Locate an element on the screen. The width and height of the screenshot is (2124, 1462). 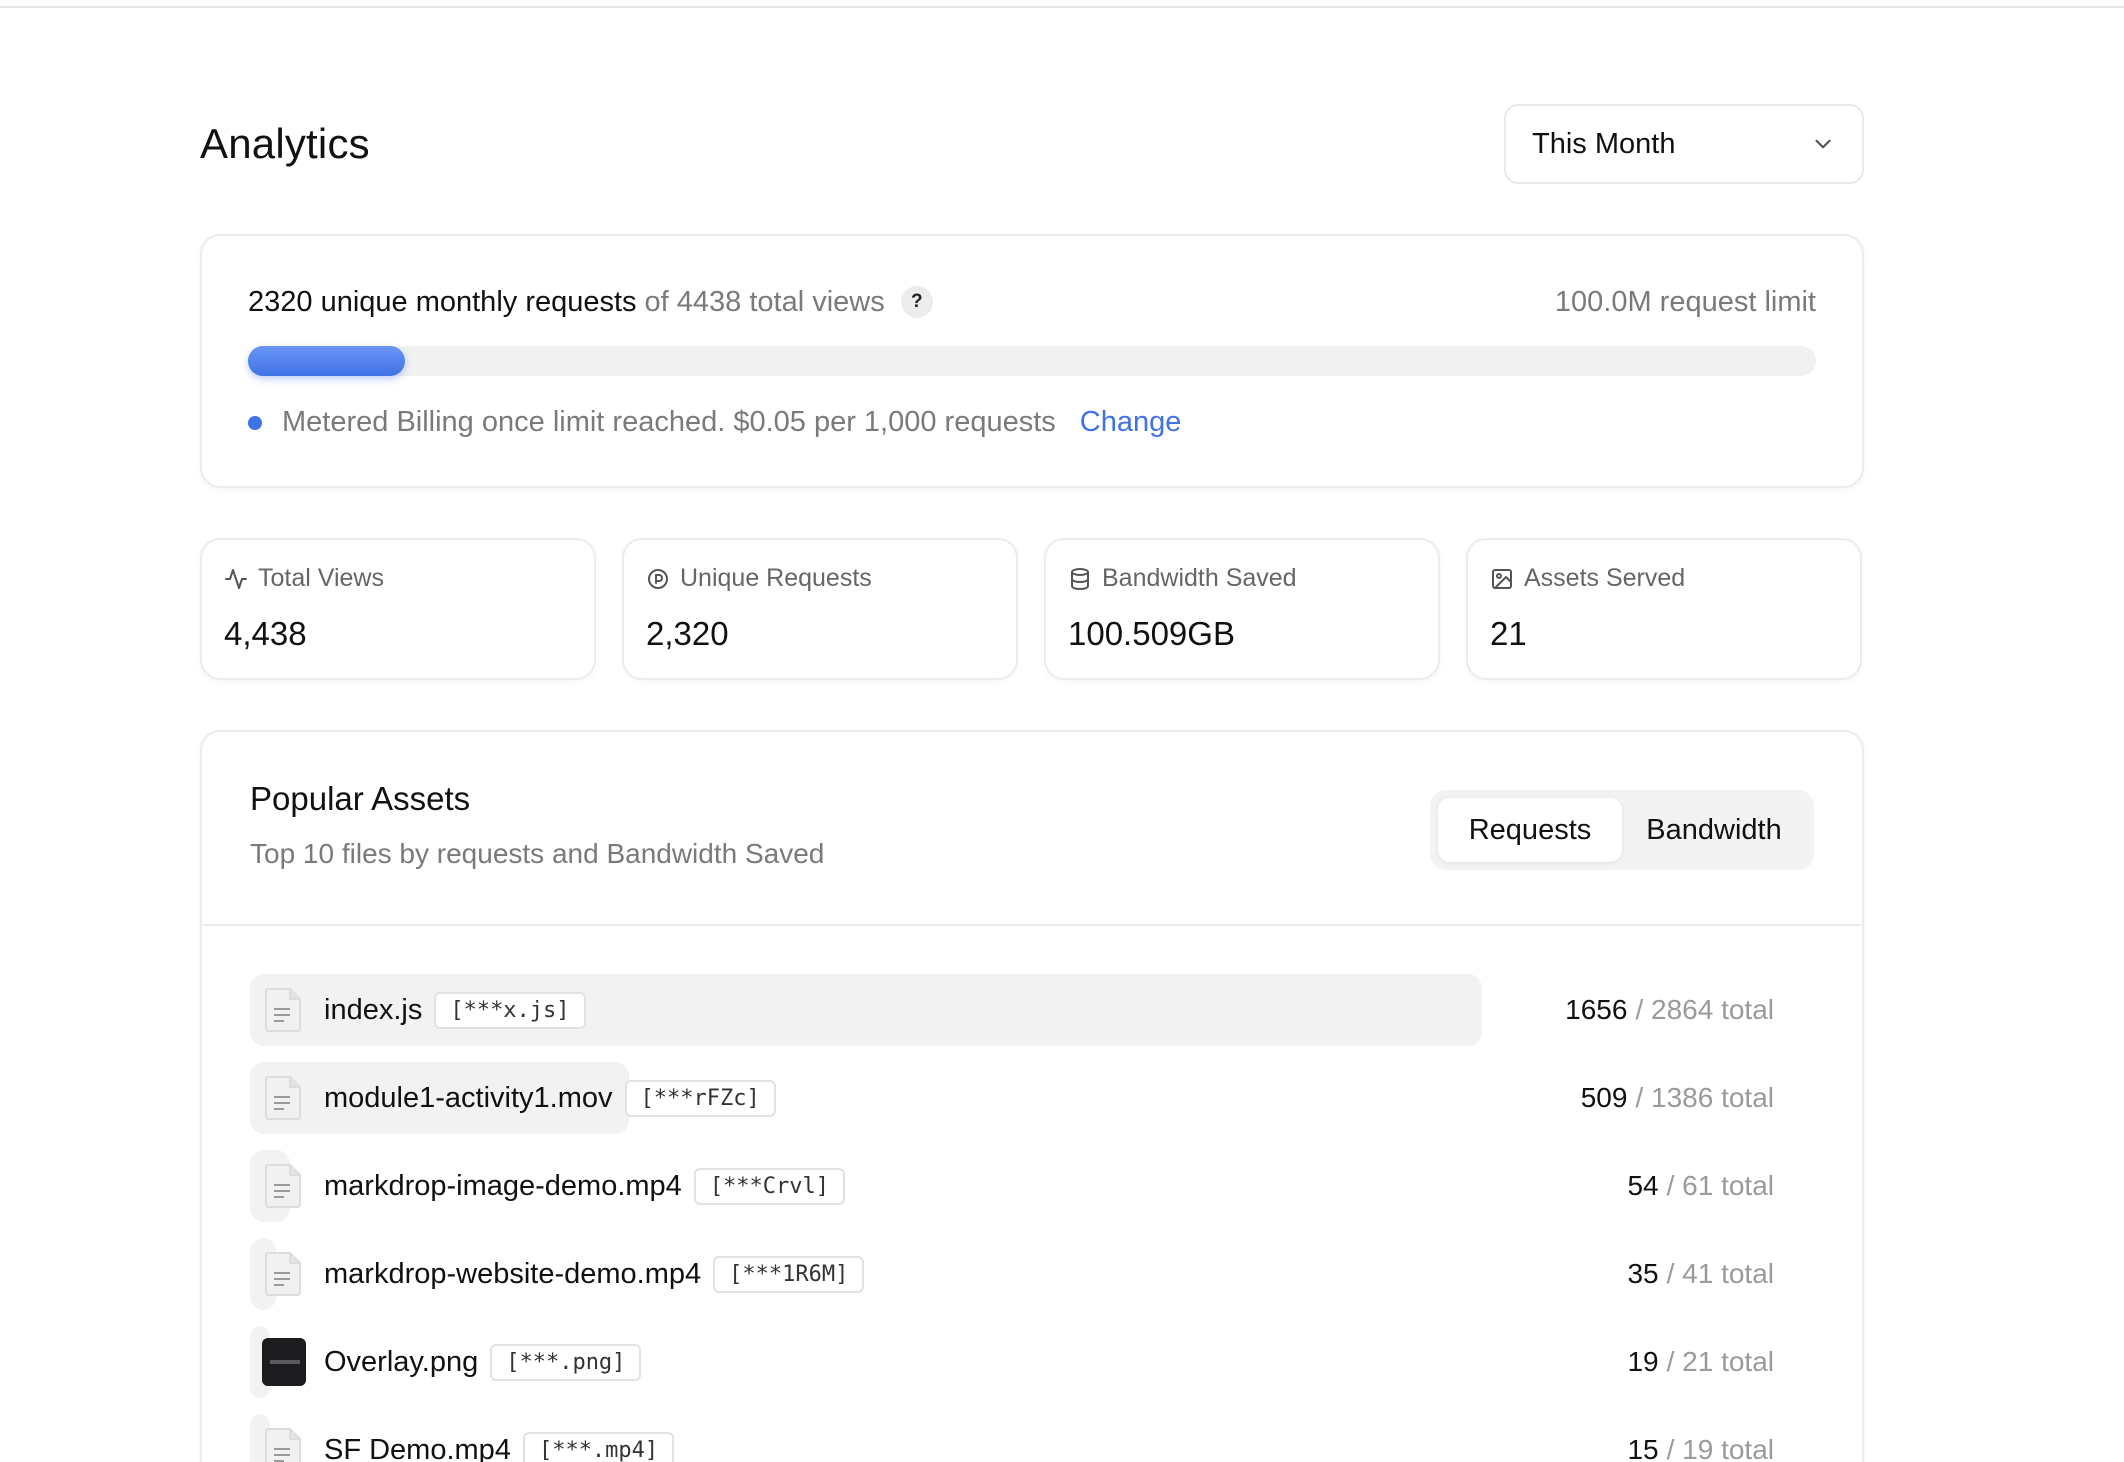
usage-progress-fill is located at coordinates (326, 361).